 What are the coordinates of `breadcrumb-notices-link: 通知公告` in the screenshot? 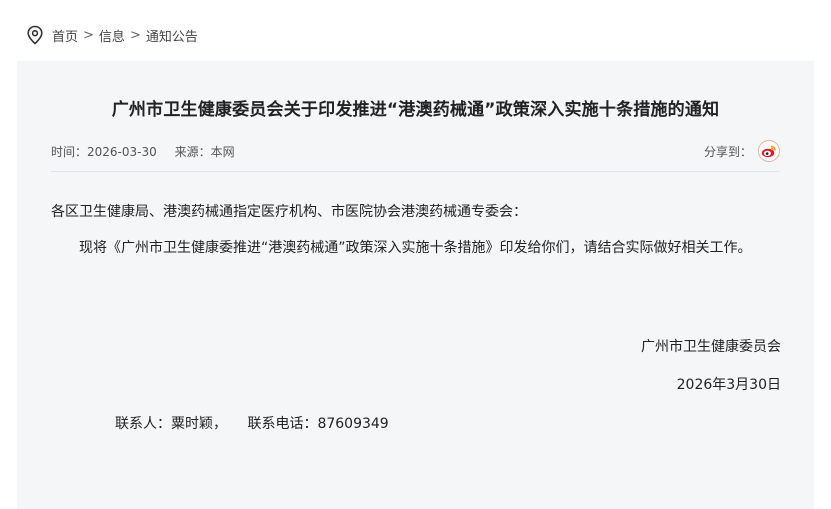 It's located at (172, 35).